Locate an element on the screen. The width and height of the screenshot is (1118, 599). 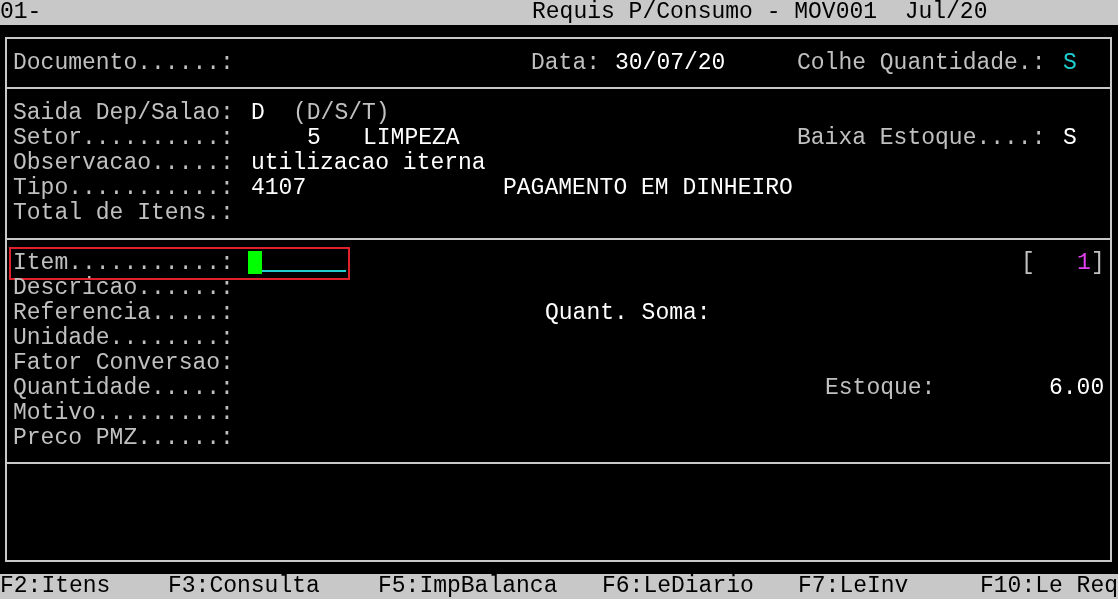
field-value: D is located at coordinates (258, 113).